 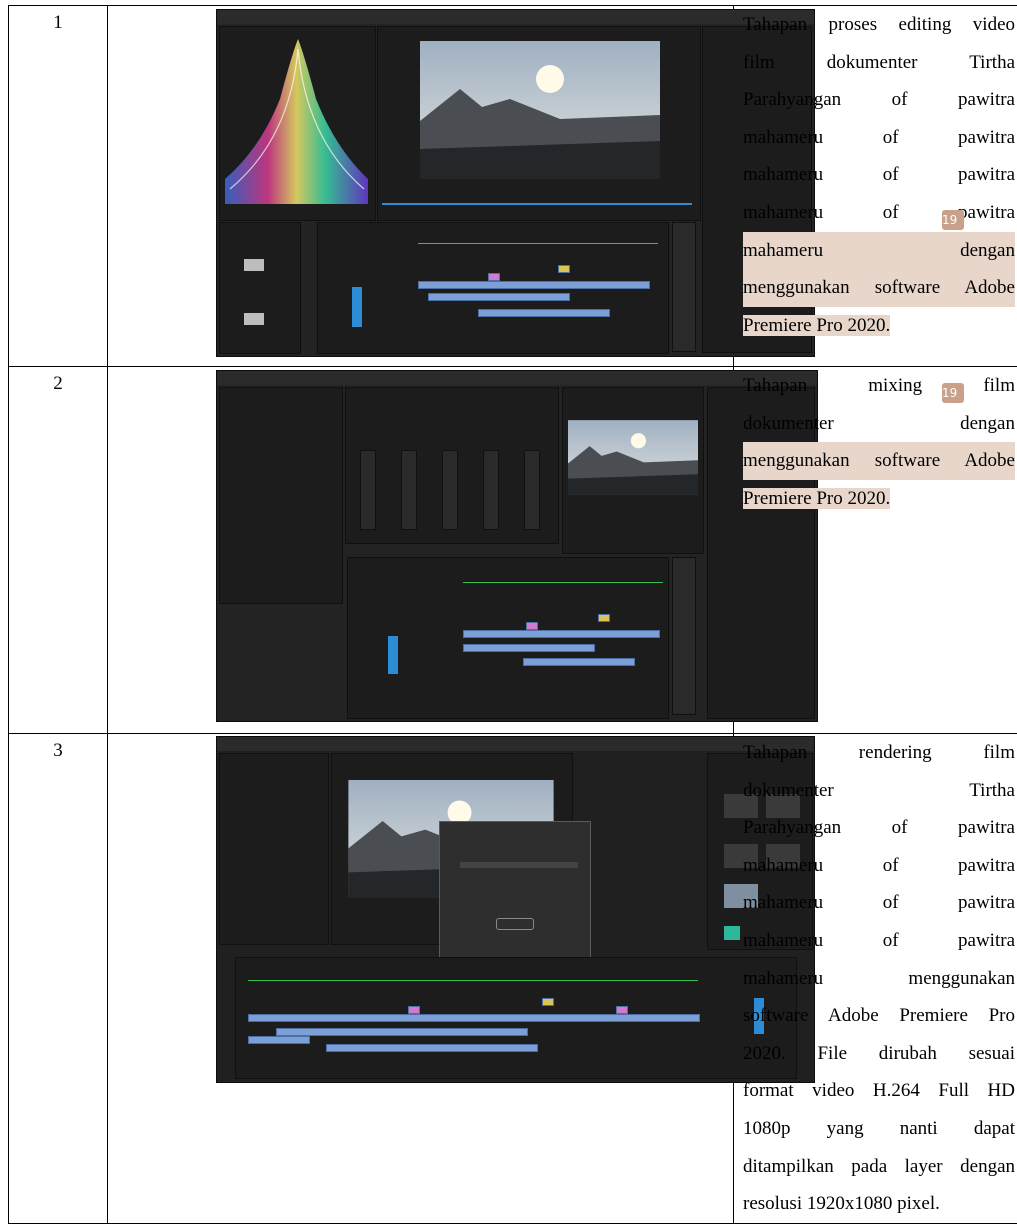 What do you see at coordinates (879, 1129) in the screenshot?
I see `text-line: 1080p yang nanti dapat` at bounding box center [879, 1129].